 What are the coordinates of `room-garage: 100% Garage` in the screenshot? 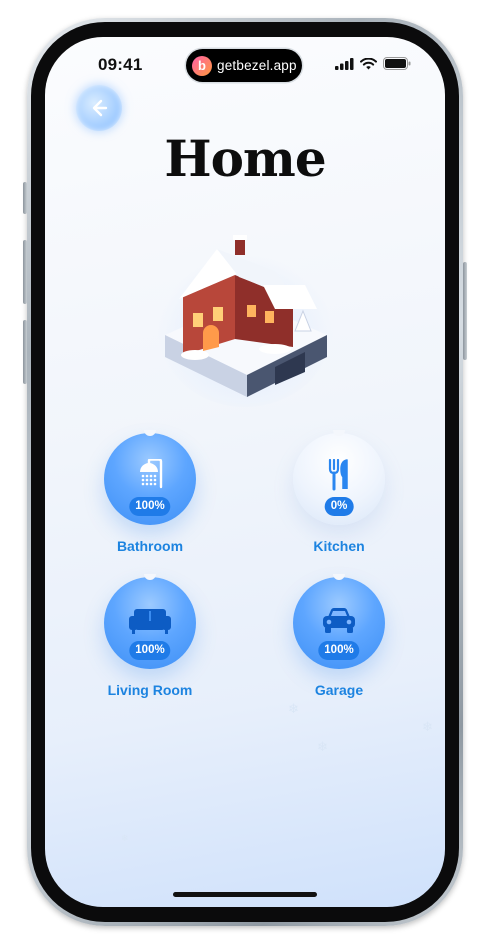 It's located at (339, 636).